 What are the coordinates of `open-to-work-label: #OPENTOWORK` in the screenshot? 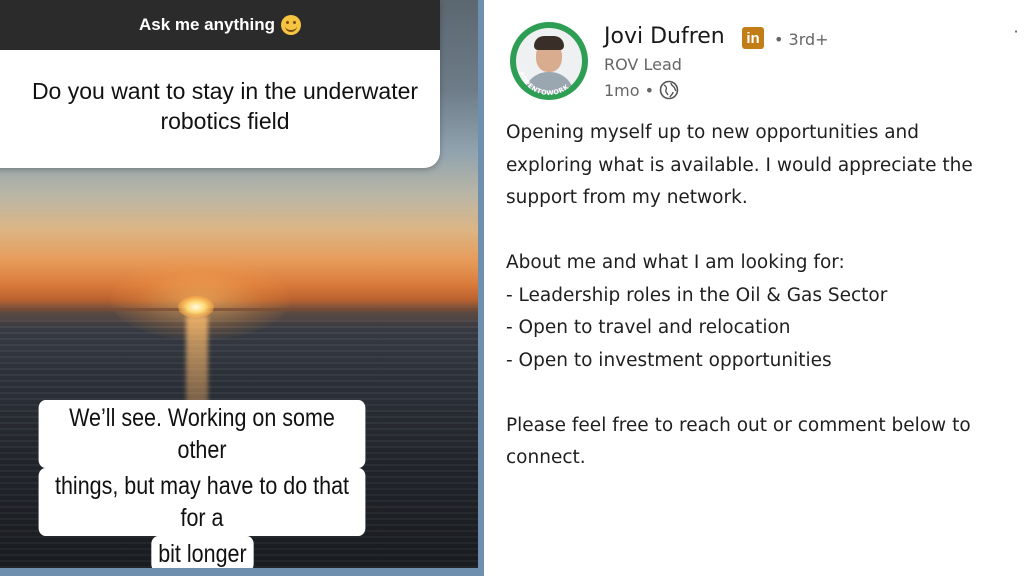 It's located at (544, 83).